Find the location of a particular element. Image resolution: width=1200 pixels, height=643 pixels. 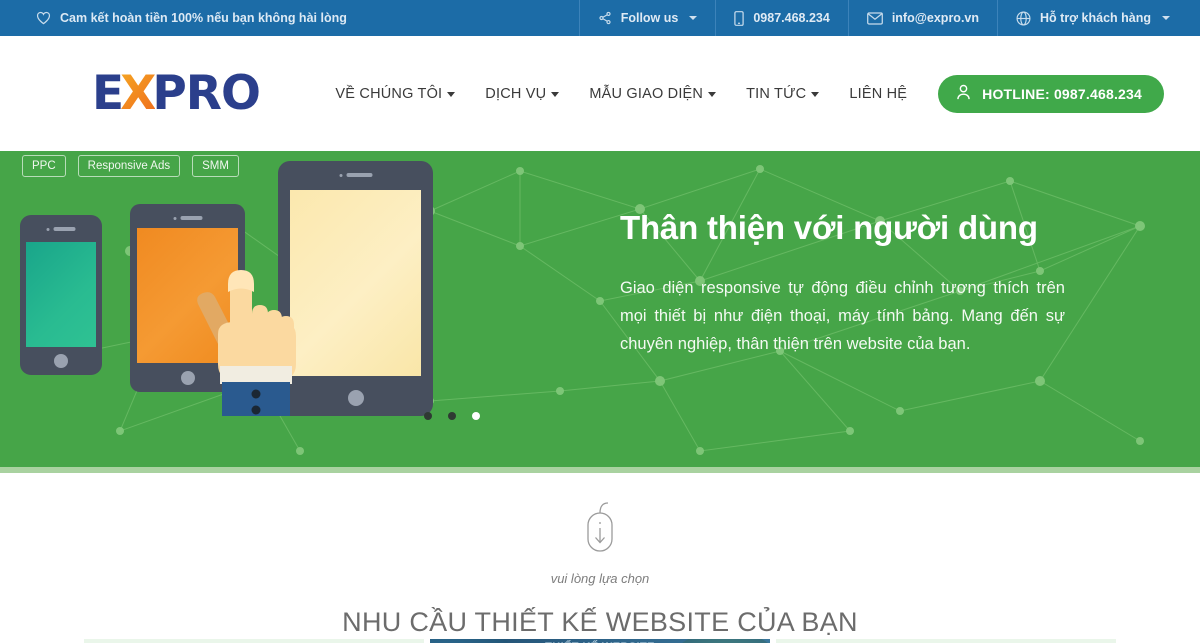

needs-card-left: Thiết kế website is located at coordinates (254, 641).